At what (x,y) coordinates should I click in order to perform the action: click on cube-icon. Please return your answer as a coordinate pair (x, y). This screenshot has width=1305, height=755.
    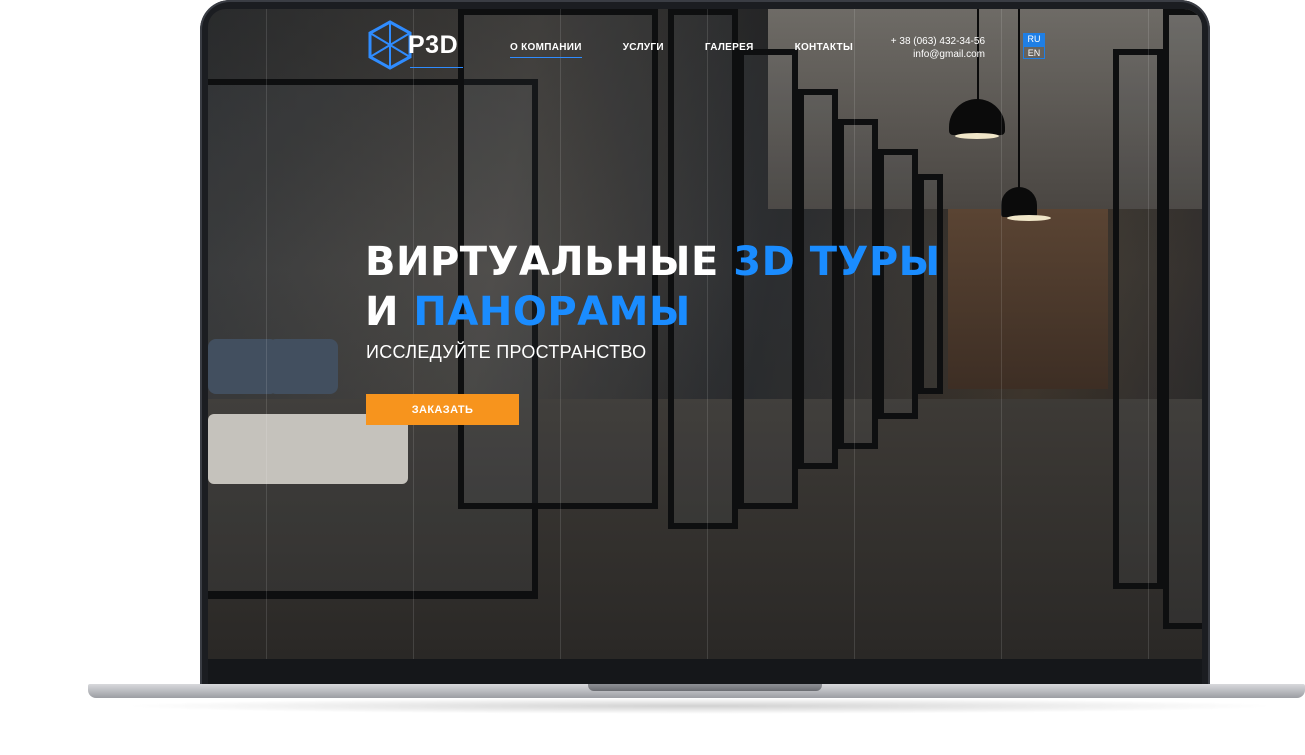
    Looking at the image, I should click on (390, 45).